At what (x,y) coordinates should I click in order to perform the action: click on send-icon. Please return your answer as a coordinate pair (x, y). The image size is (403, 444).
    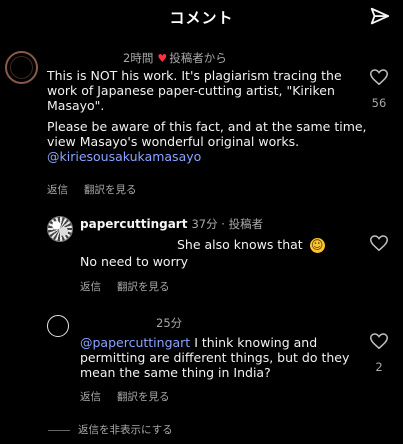
    Looking at the image, I should click on (380, 17).